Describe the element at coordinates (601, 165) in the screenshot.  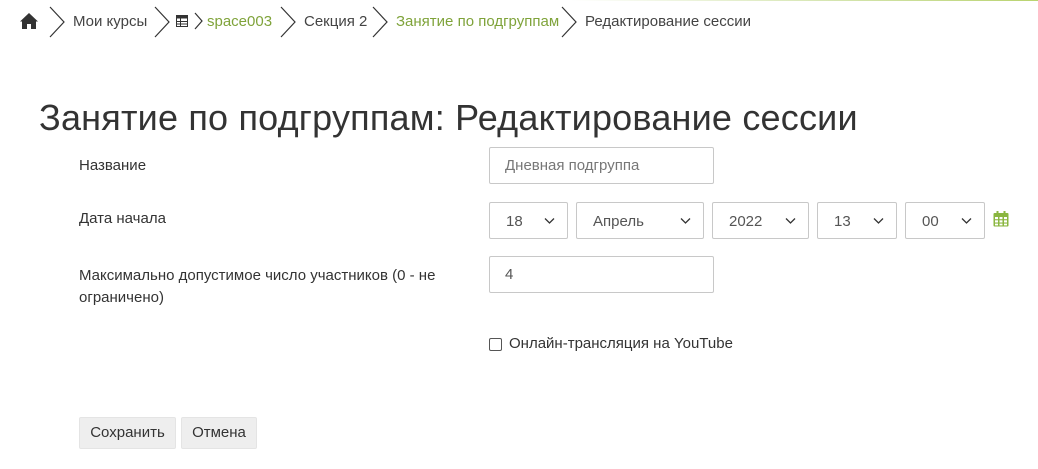
I see `name-input` at that location.